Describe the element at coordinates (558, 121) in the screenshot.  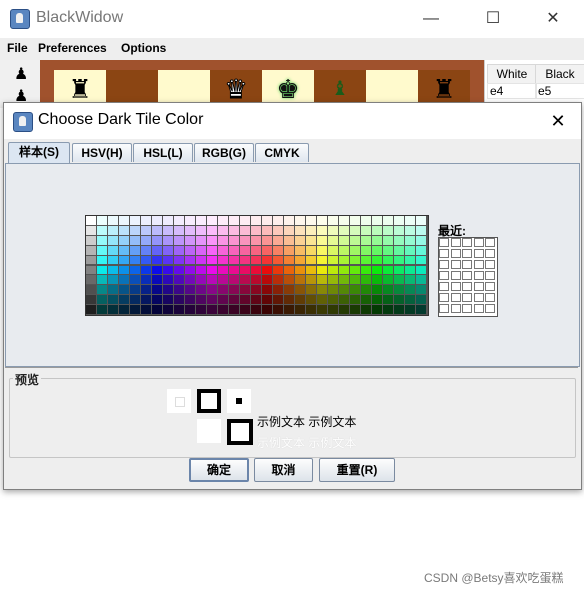
I see `dialog-close-button: ✕` at that location.